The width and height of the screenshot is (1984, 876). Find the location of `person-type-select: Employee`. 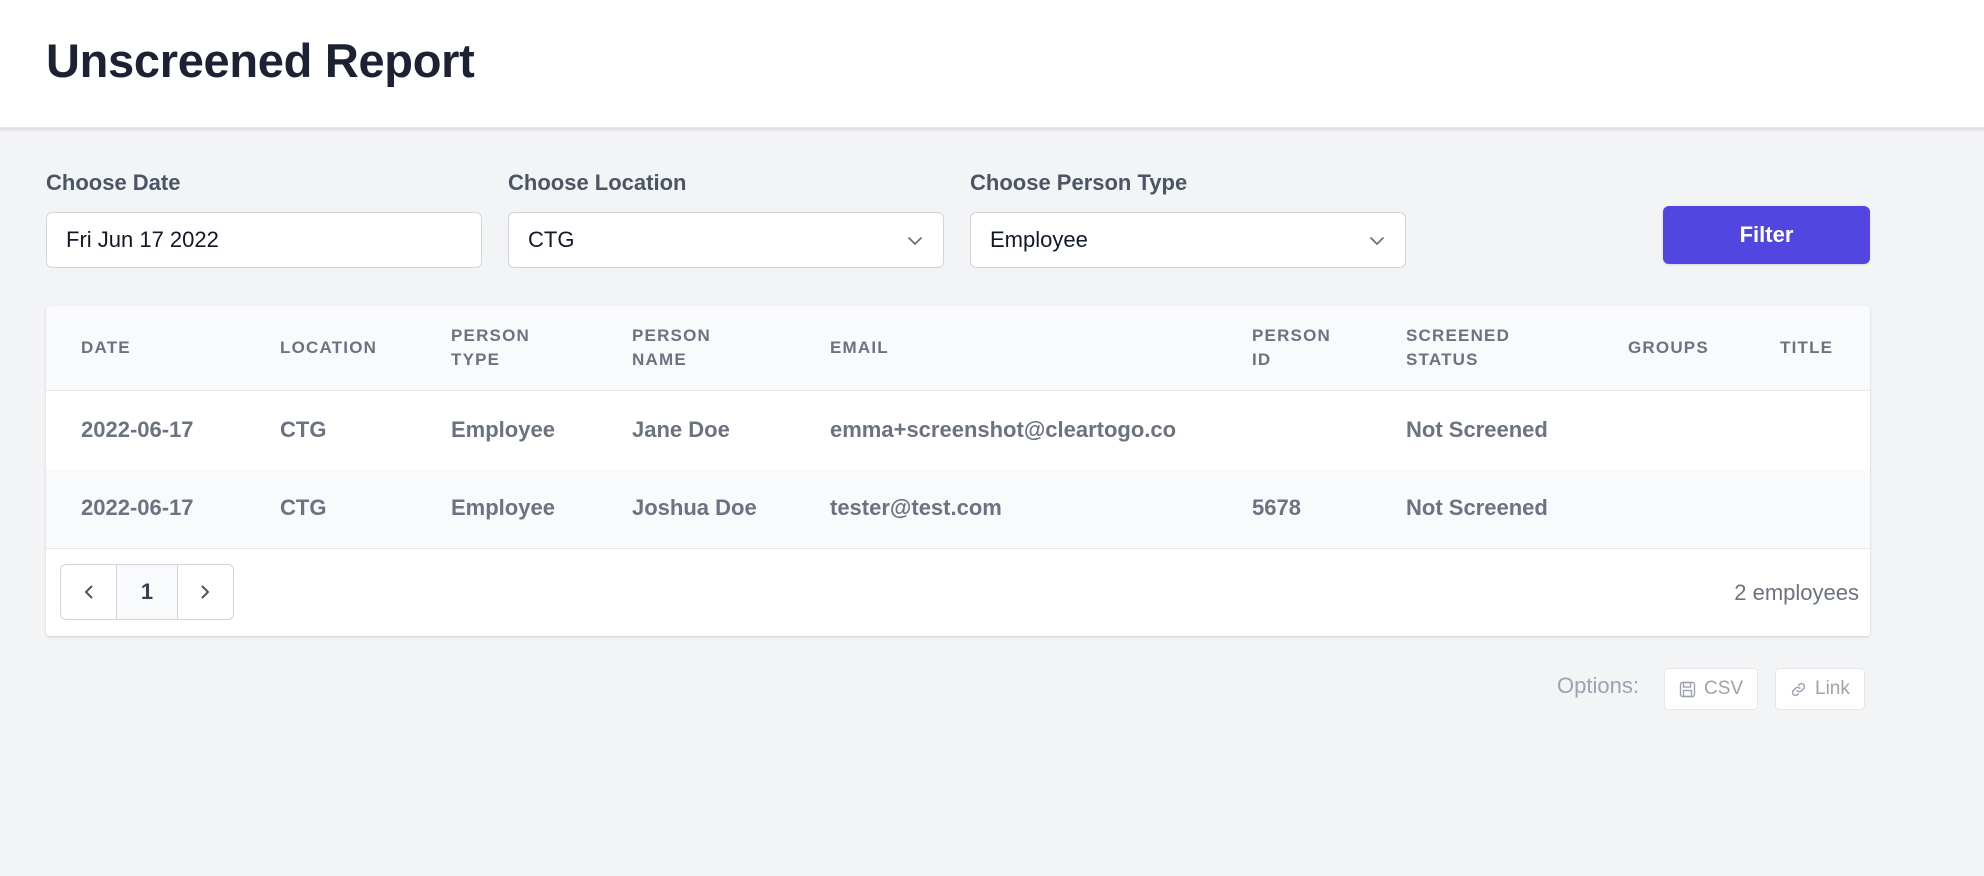

person-type-select: Employee is located at coordinates (1188, 240).